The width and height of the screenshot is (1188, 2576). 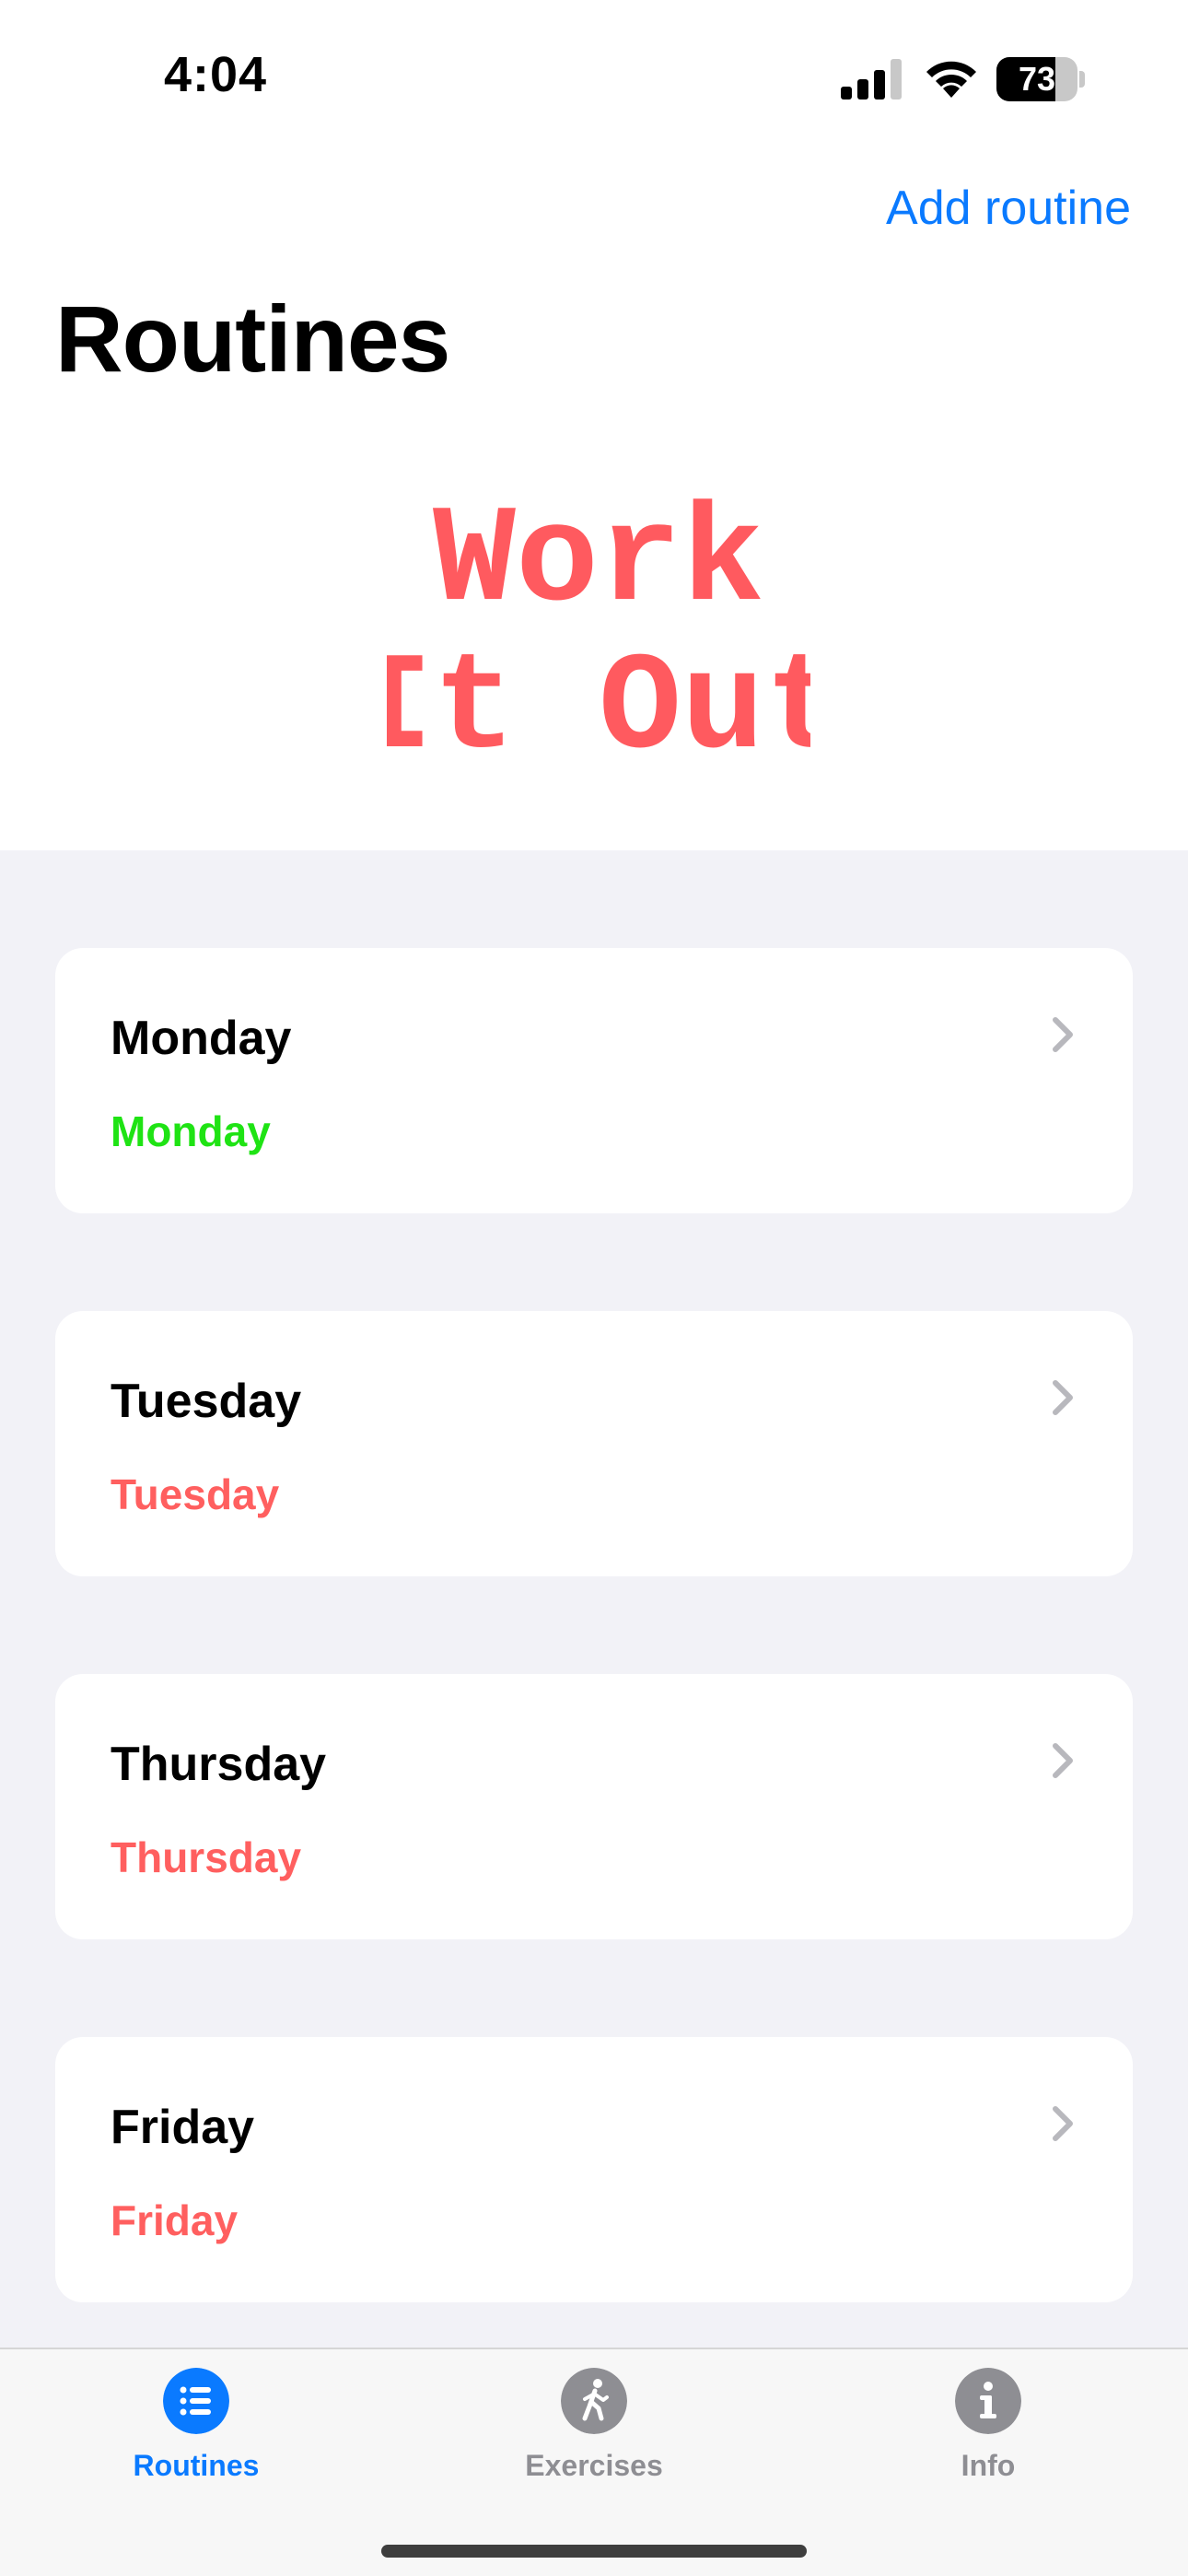 I want to click on wifi-icon, so click(x=951, y=79).